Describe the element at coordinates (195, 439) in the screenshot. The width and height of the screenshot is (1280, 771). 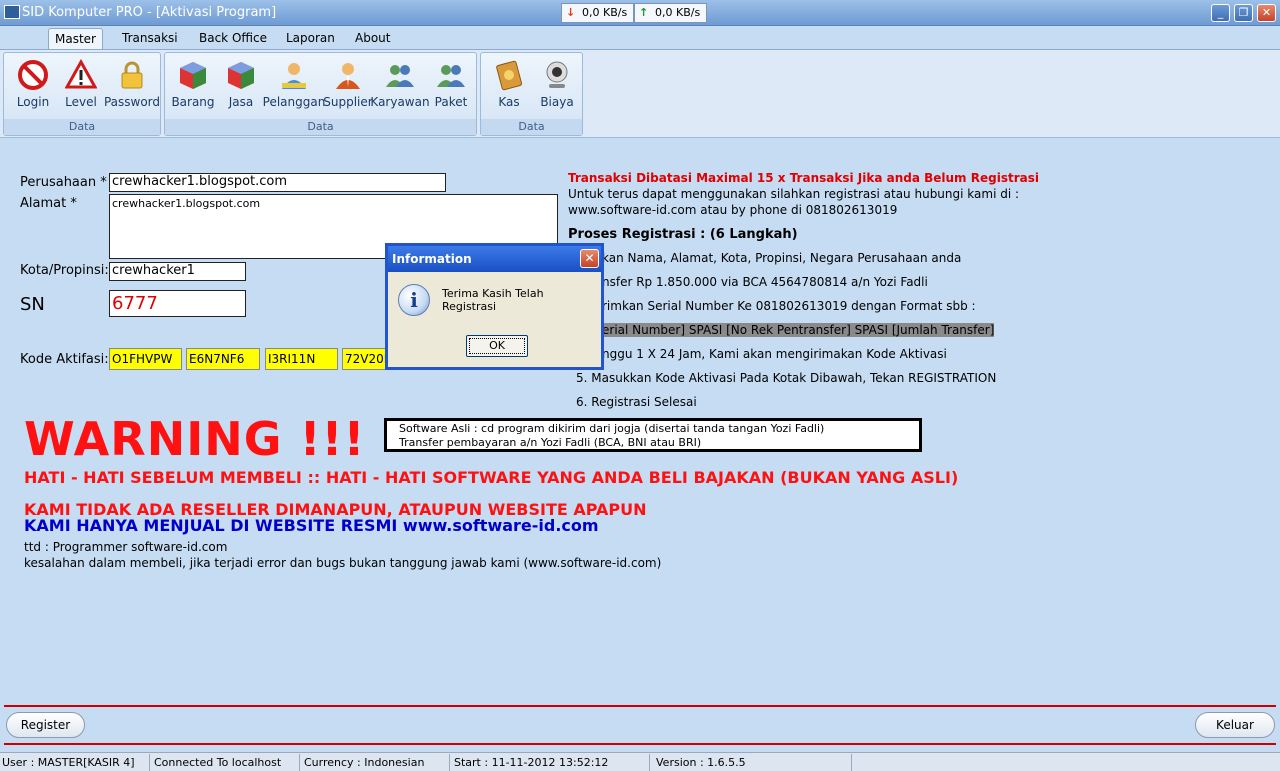
I see `warning-heading: WARNING !!!` at that location.